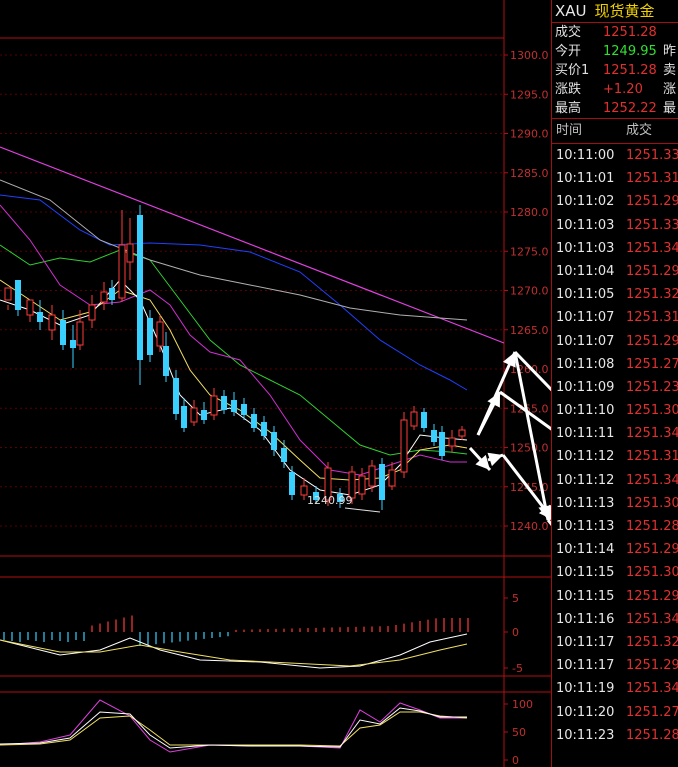 This screenshot has width=678, height=767. I want to click on trade-row: 10:11:15 1251.29, so click(615, 596).